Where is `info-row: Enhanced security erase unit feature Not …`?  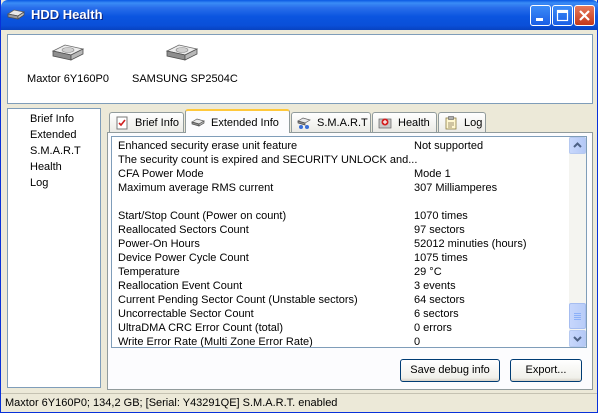 info-row: Enhanced security erase unit feature Not … is located at coordinates (343, 147).